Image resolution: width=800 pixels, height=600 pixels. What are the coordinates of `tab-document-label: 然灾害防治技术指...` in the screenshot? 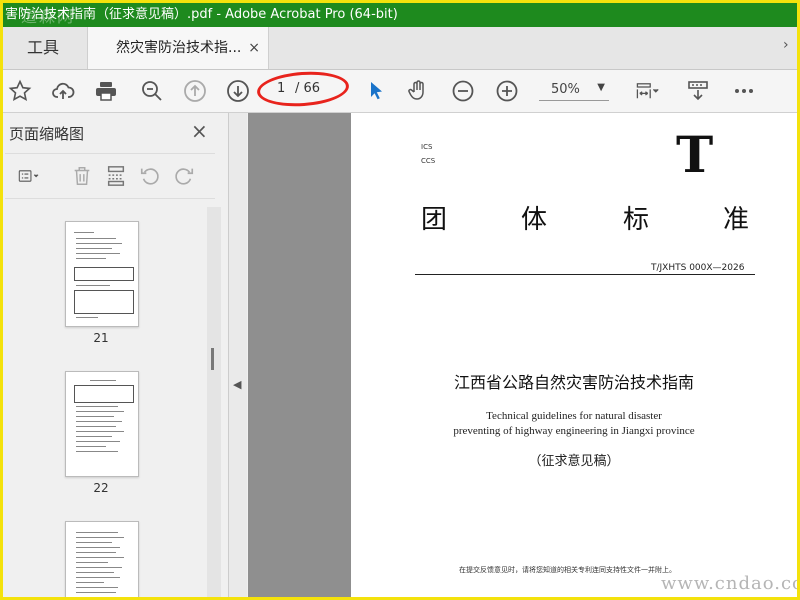 It's located at (179, 48).